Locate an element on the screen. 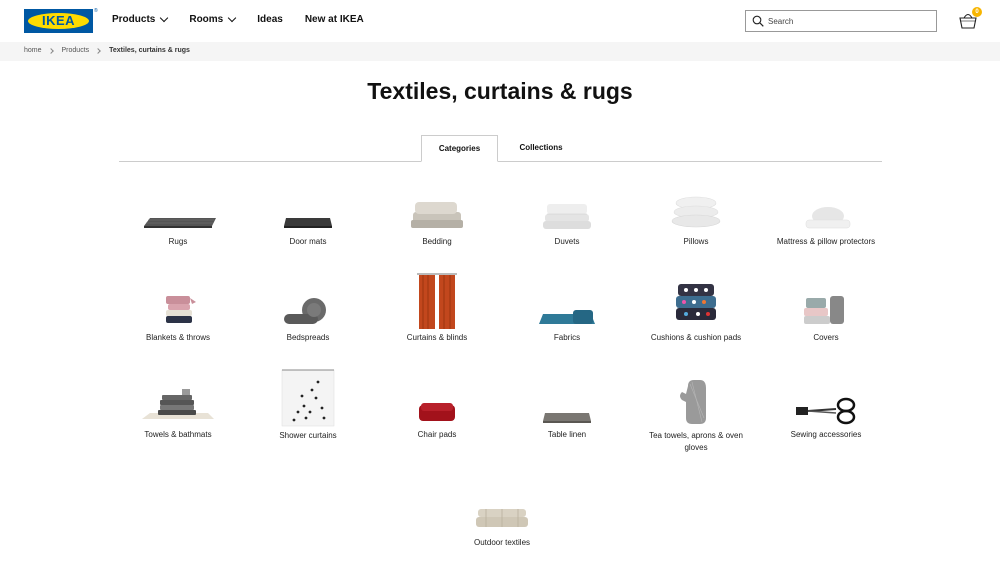 The image size is (1000, 563). category-label: Shower curtains is located at coordinates (308, 435).